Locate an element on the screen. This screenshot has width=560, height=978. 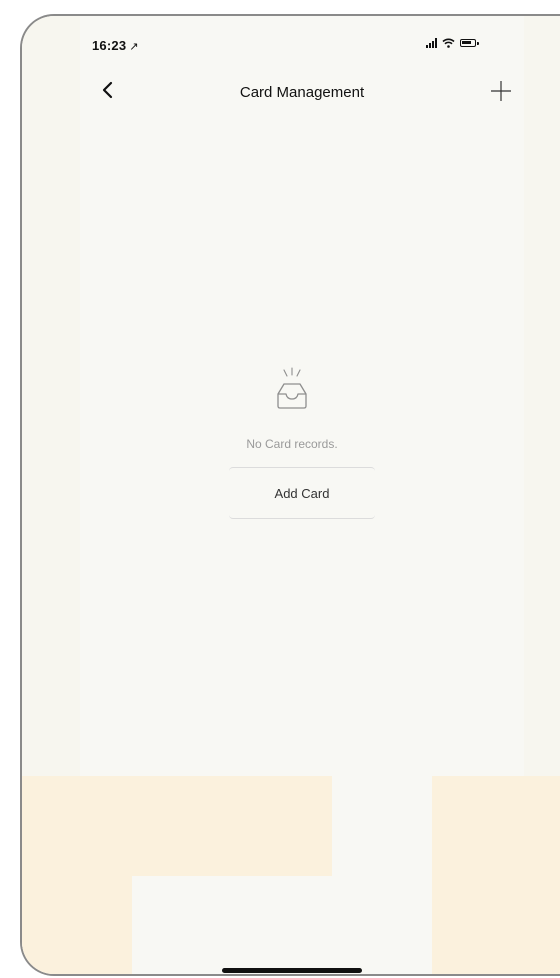
add-card-button: Add Card is located at coordinates (302, 493).